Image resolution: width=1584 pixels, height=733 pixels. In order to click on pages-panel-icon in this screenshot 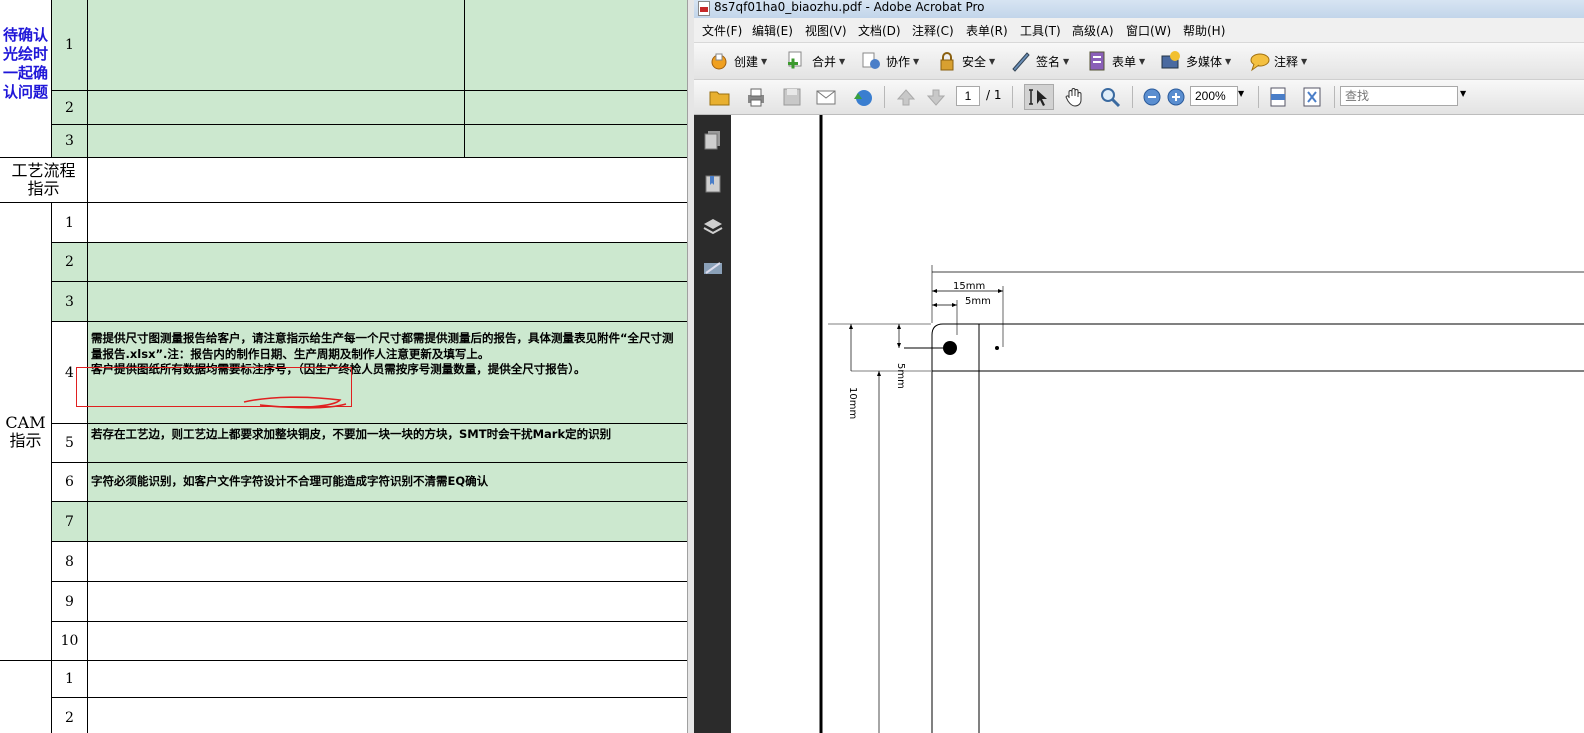, I will do `click(713, 140)`.